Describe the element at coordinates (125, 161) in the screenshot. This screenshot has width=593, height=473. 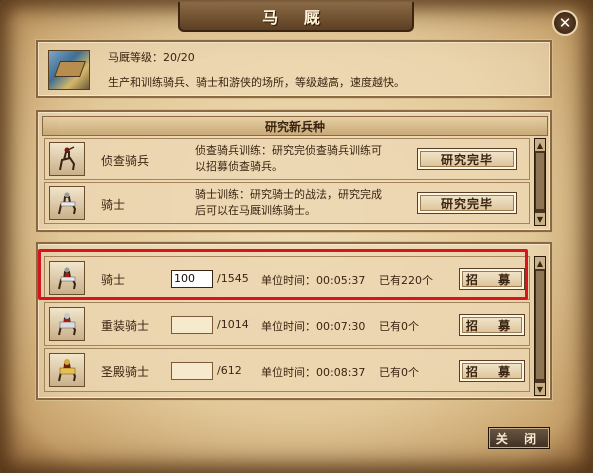
I see `research-unit-name: 侦查骑兵` at that location.